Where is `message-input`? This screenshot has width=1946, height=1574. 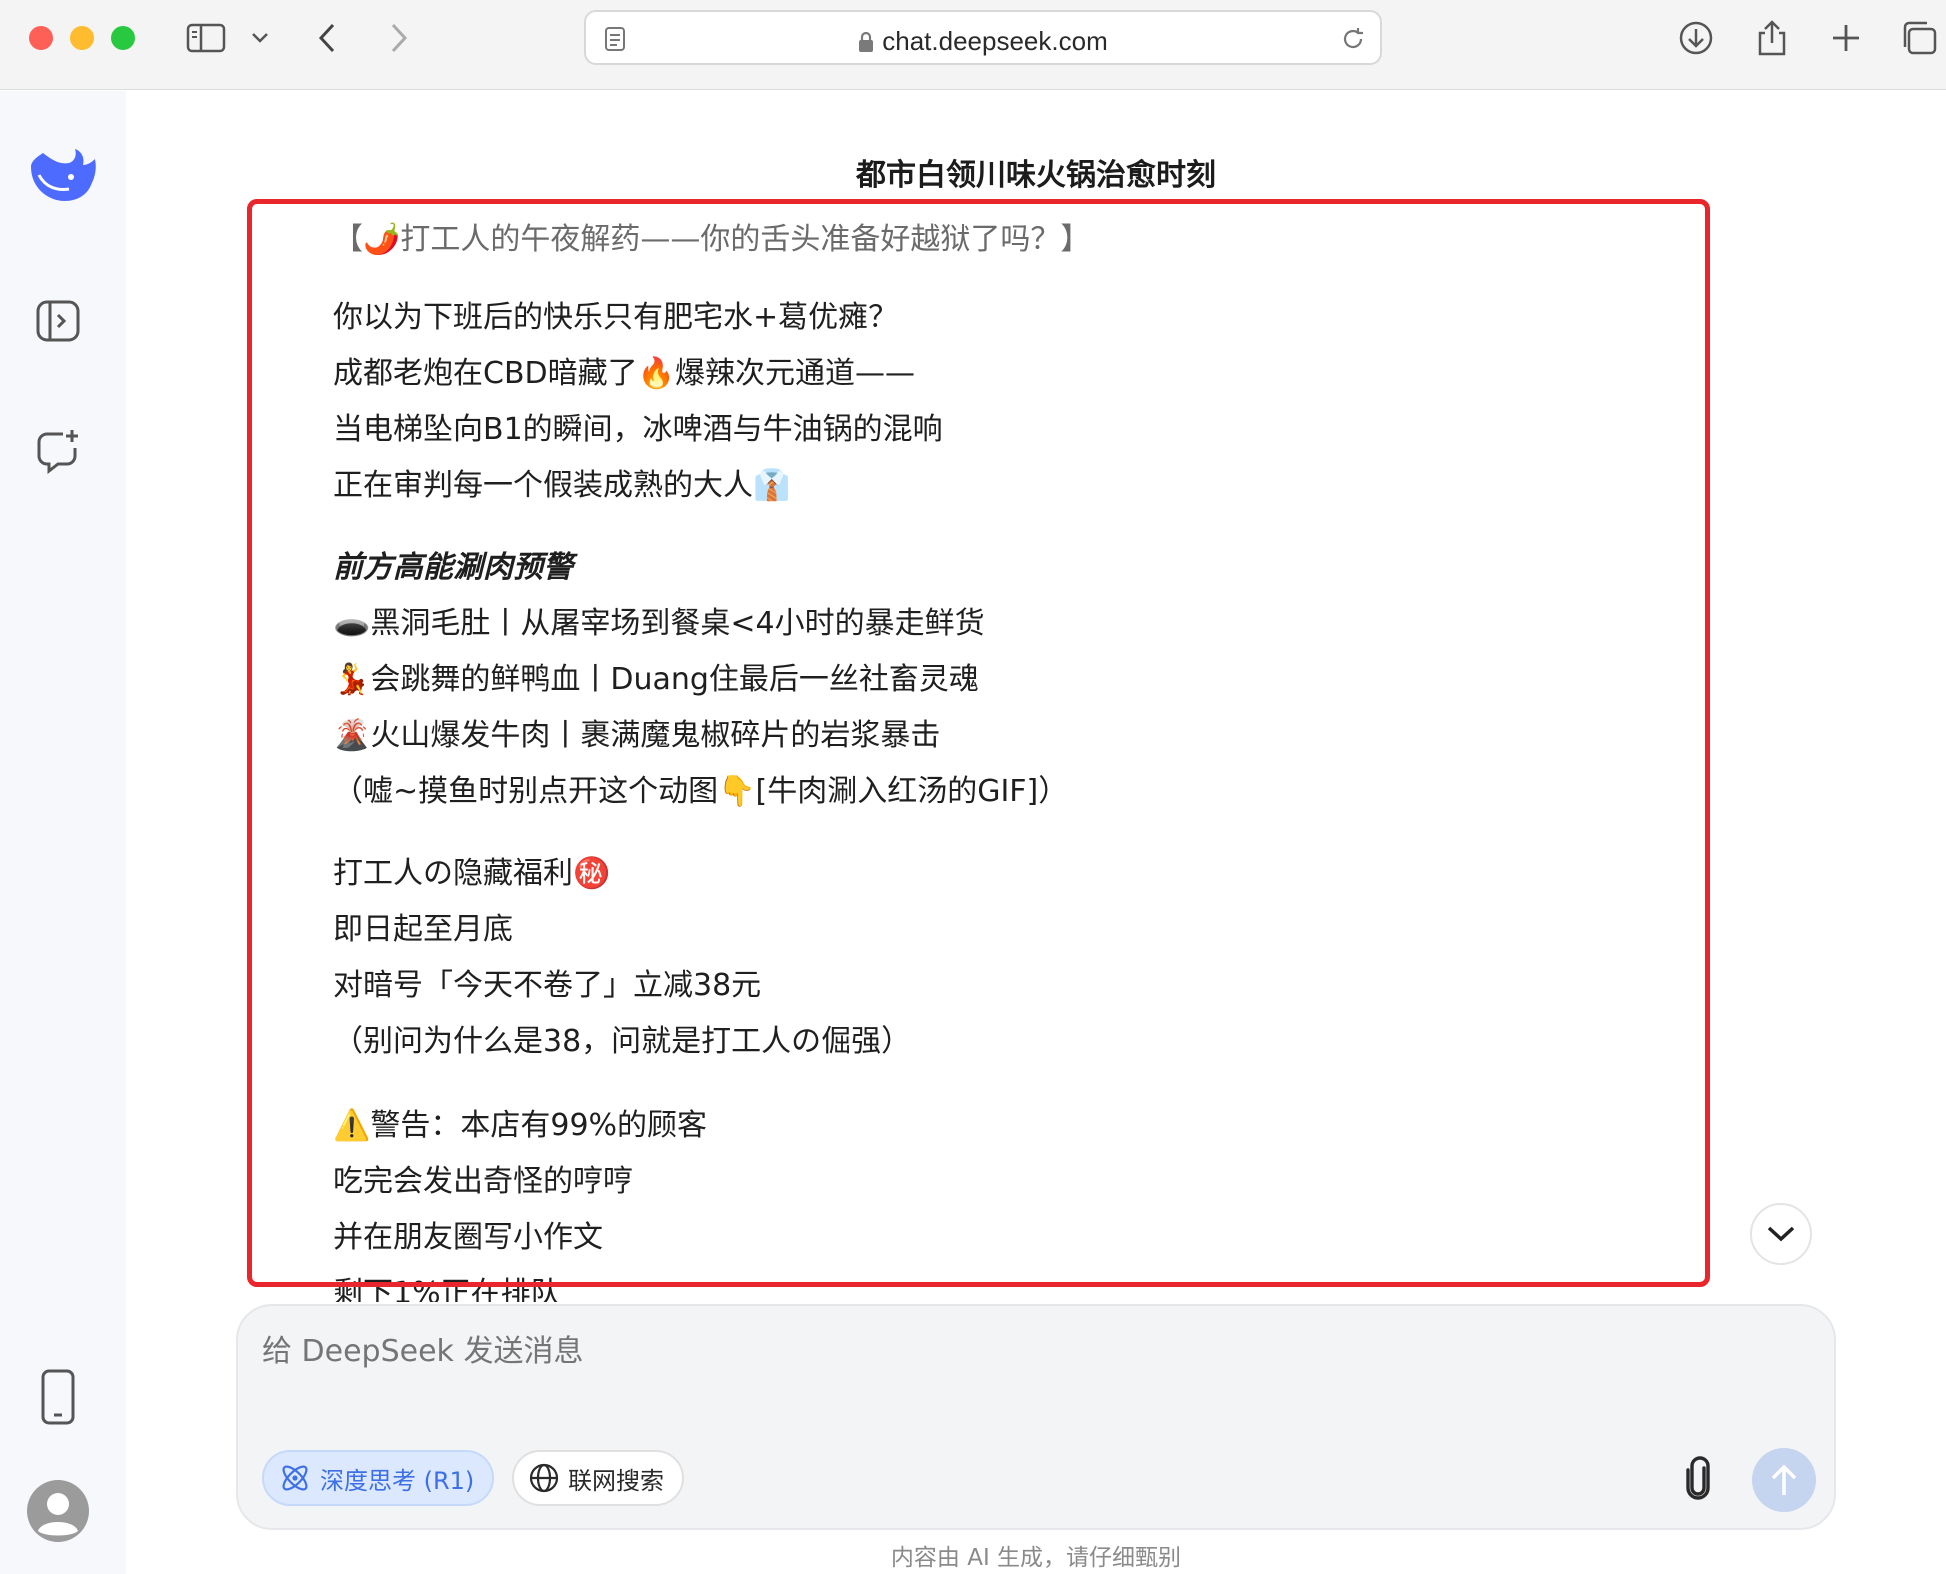 message-input is located at coordinates (1032, 1376).